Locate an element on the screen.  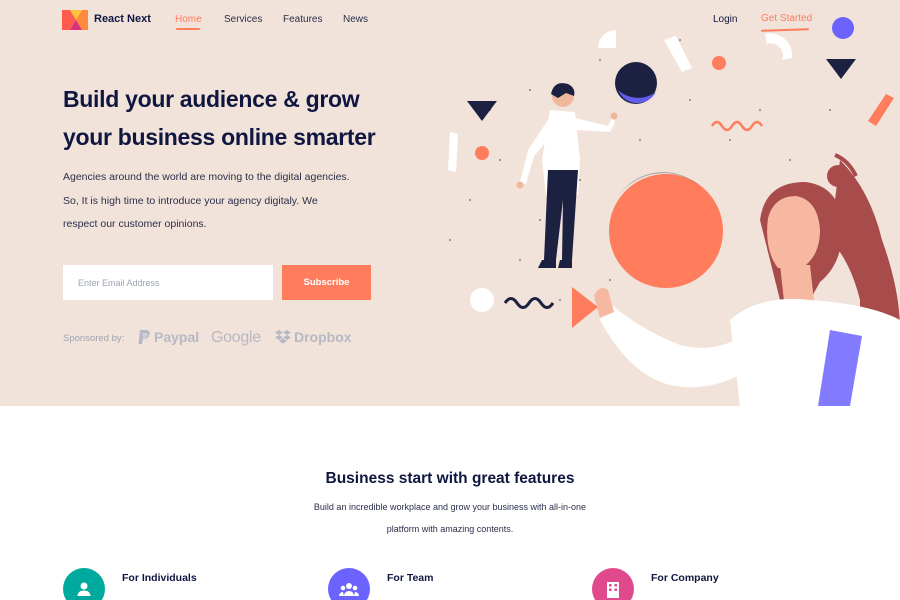
white-arc-shape is located at coordinates (678, 54).